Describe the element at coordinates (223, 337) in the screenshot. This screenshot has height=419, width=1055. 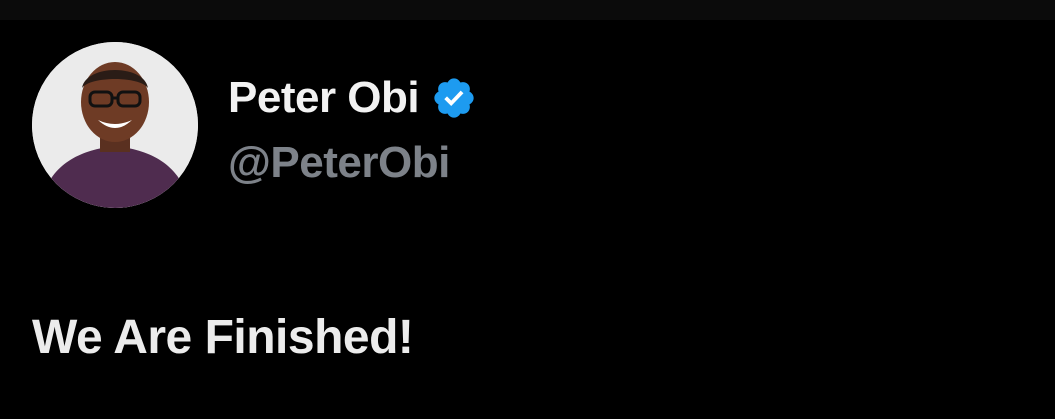
I see `tweet-text: We Are Finished!` at that location.